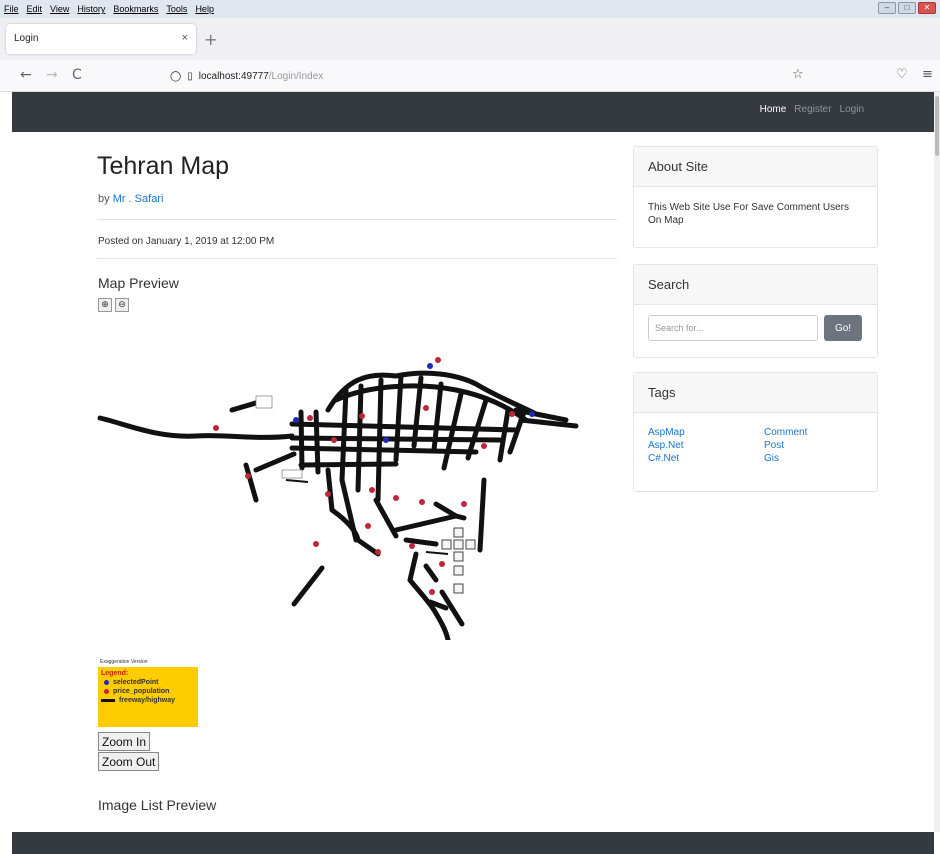 The height and width of the screenshot is (854, 940). I want to click on tab-bar: Login × +, so click(470, 39).